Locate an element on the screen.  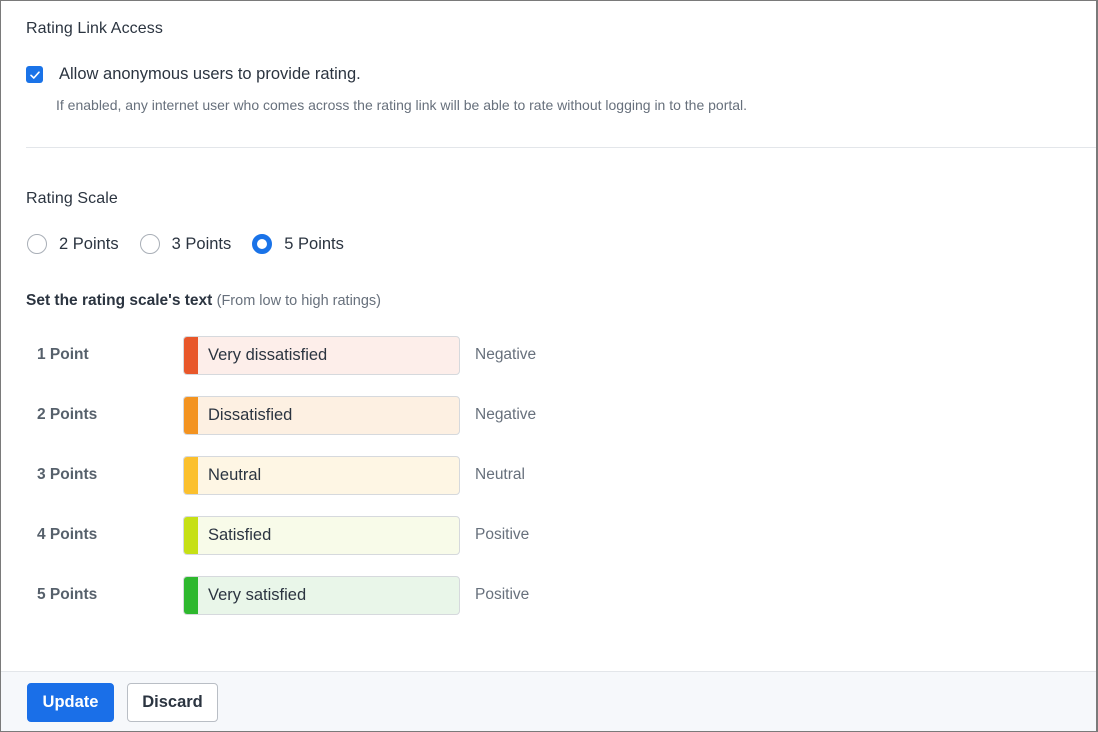
radio-option-5-points: 5 Points is located at coordinates (298, 244).